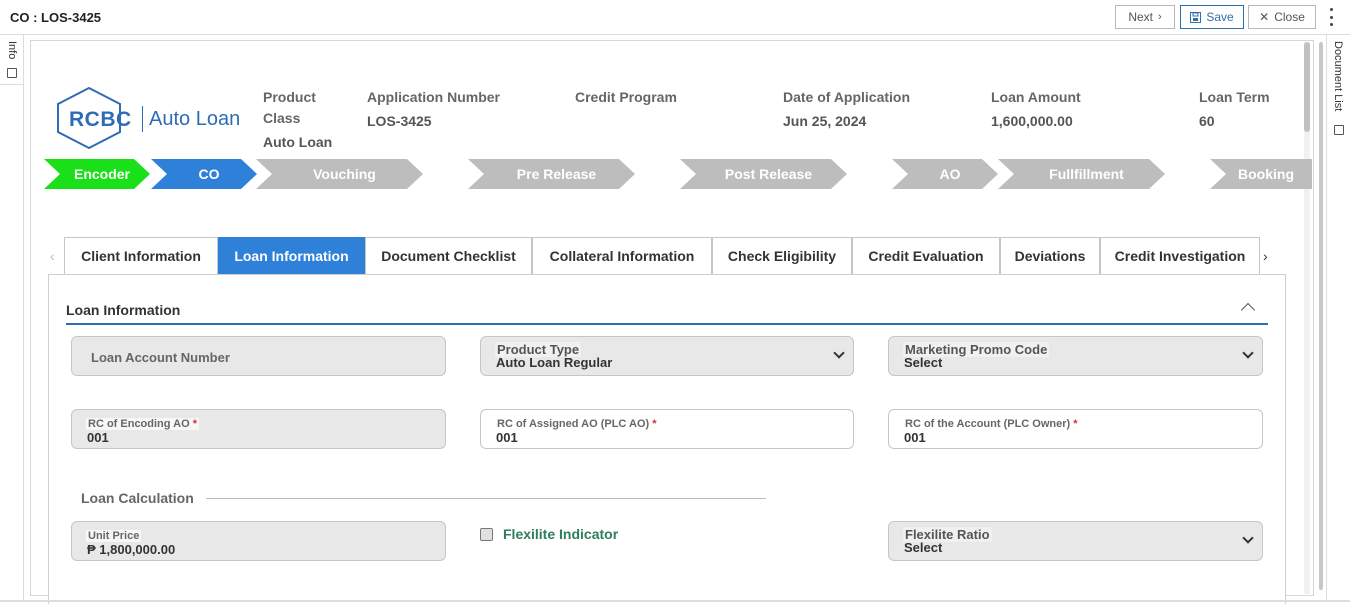 This screenshot has width=1350, height=604. I want to click on tab-credit-evaluation: Credit Evaluation, so click(926, 255).